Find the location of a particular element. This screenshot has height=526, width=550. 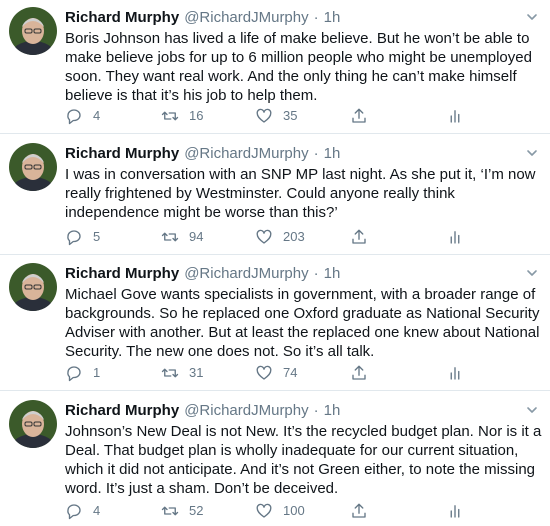

retweet-count: 31 is located at coordinates (196, 372).